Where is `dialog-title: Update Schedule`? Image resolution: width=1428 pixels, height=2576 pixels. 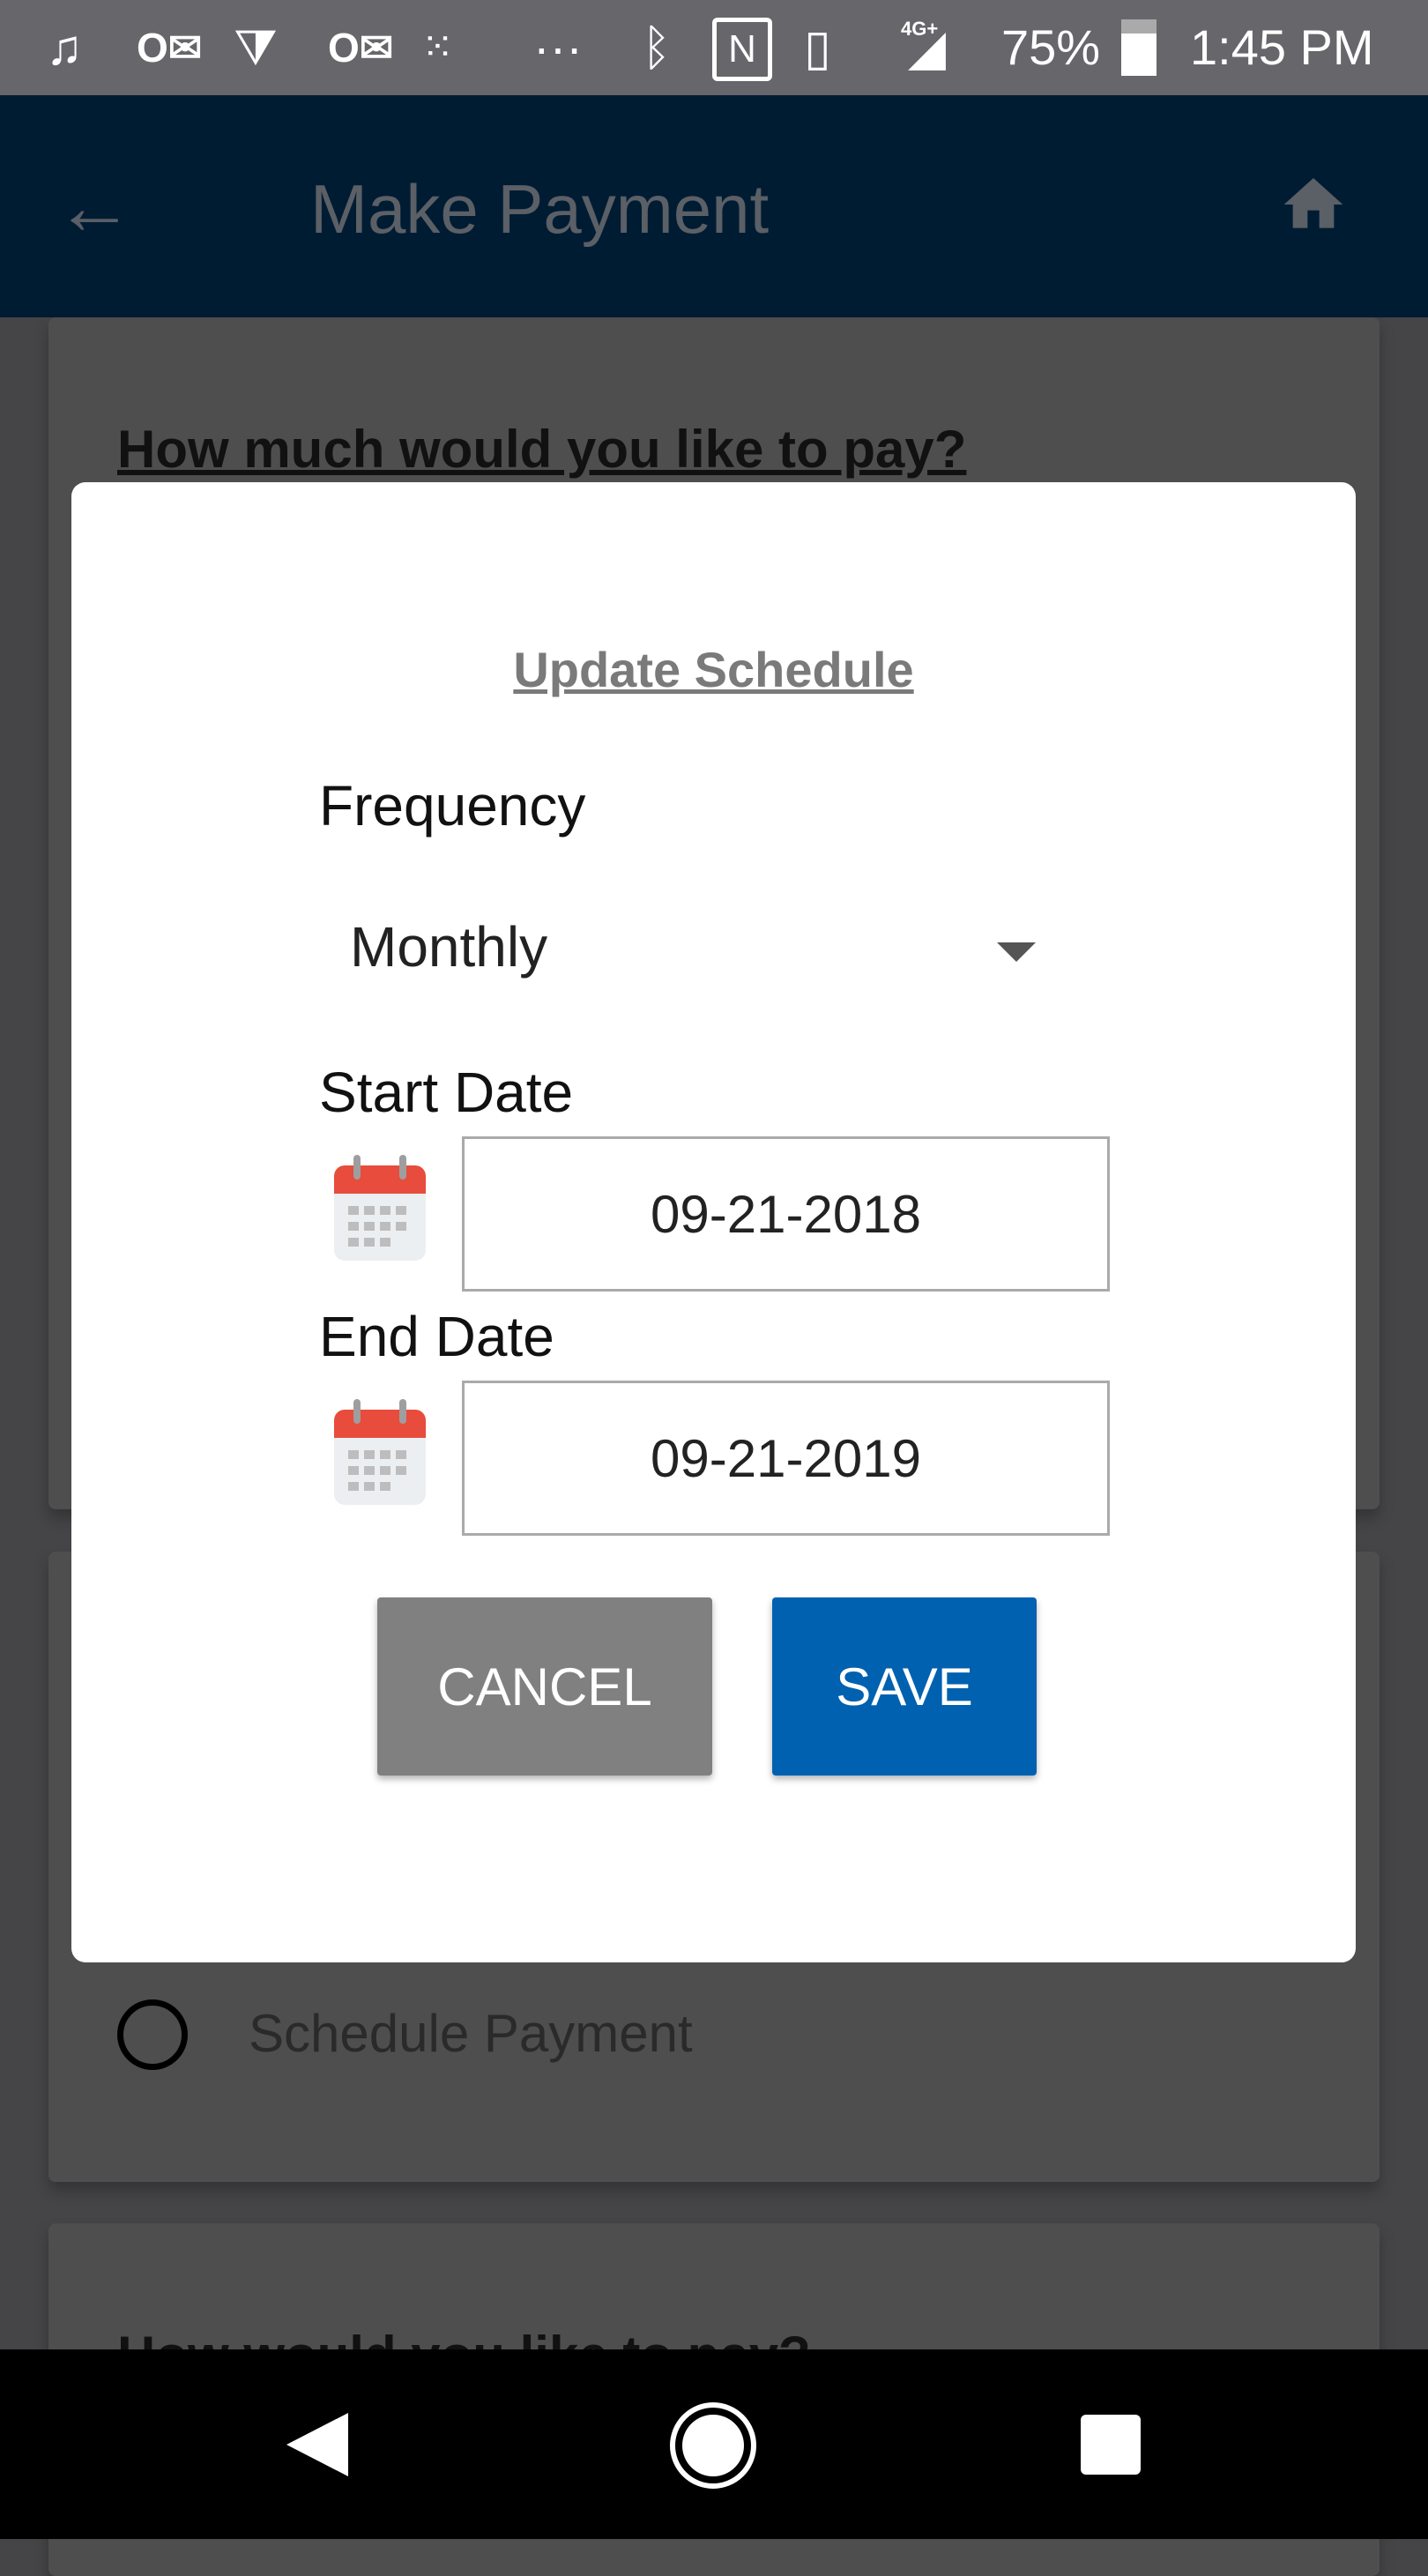 dialog-title: Update Schedule is located at coordinates (714, 670).